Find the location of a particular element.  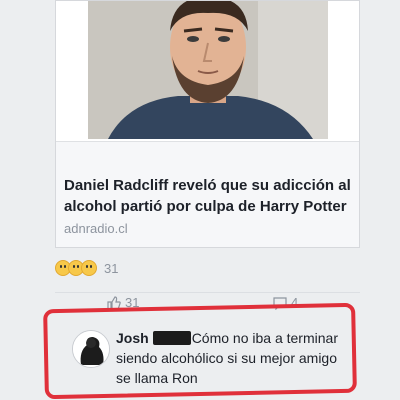

reactions-summary: 31 is located at coordinates (86, 268).